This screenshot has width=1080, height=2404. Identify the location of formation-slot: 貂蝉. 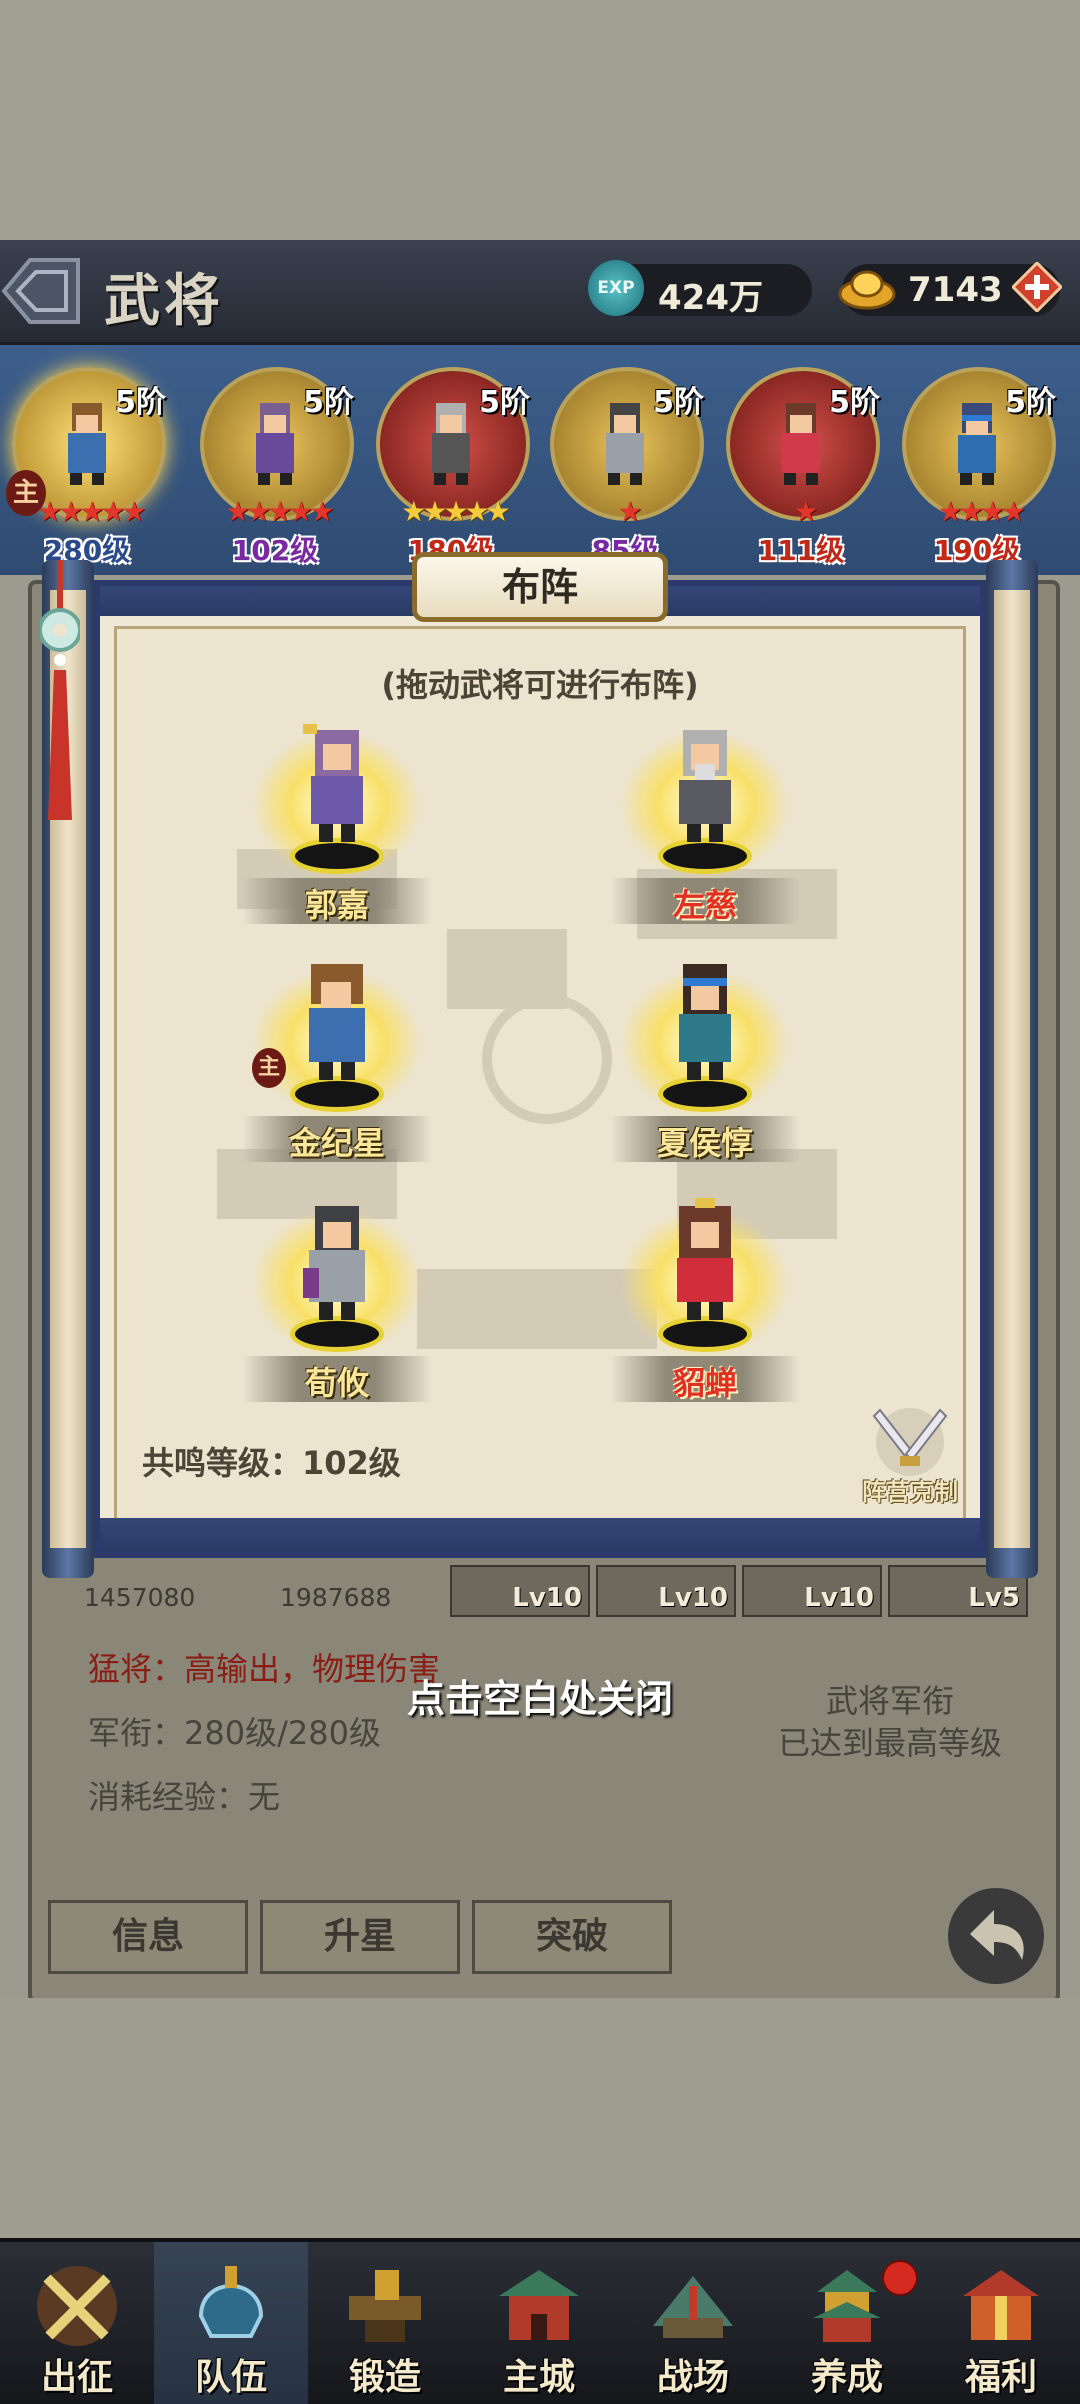
(705, 1298).